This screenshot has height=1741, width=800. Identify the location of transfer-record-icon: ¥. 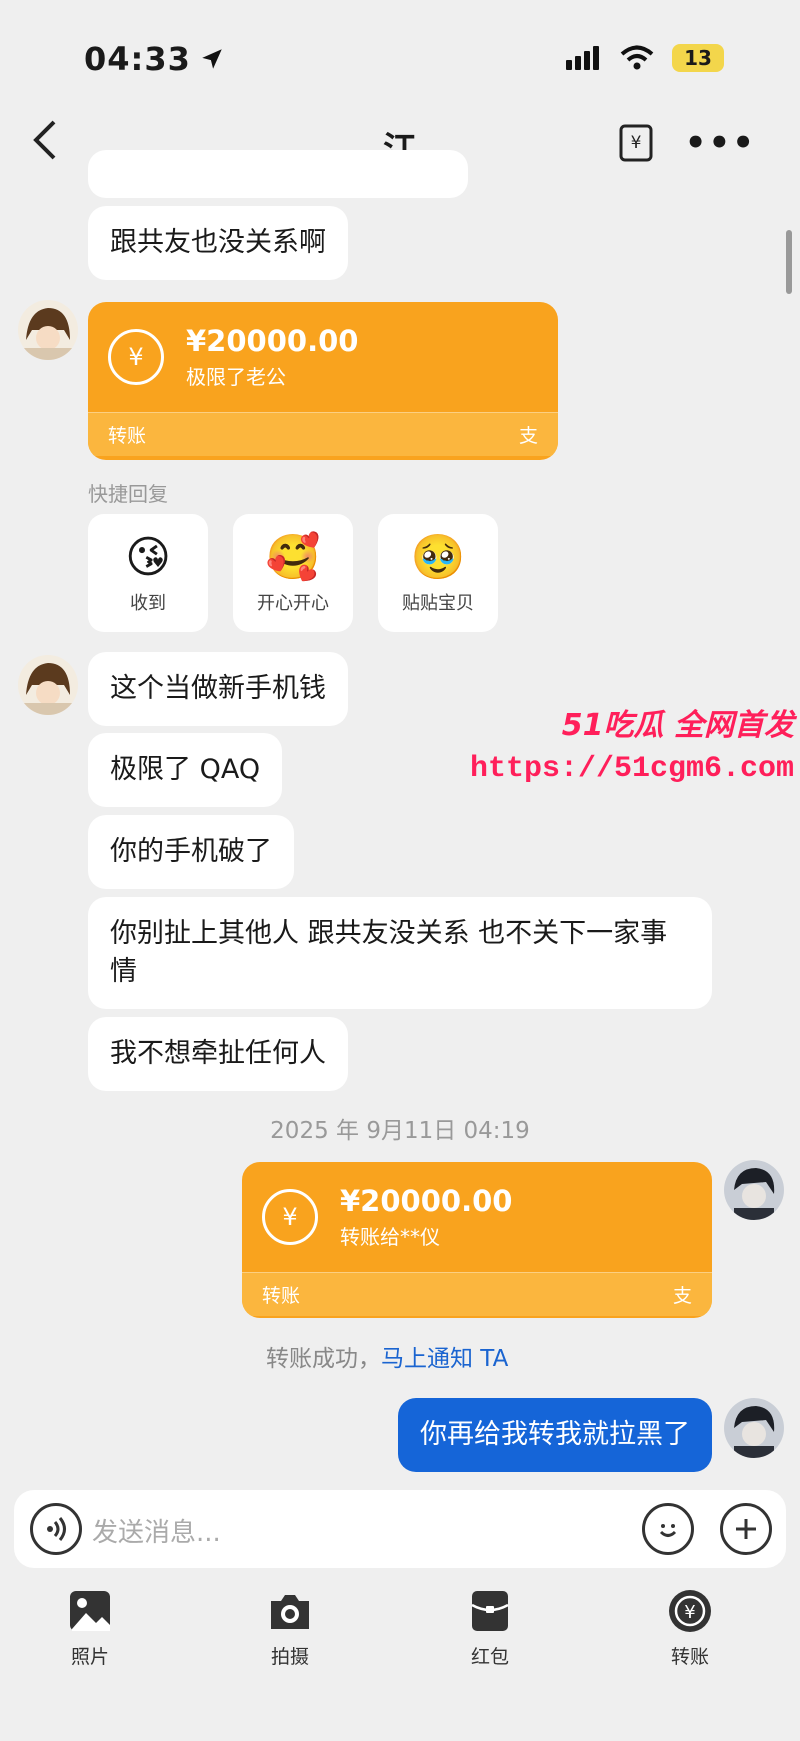
(637, 143).